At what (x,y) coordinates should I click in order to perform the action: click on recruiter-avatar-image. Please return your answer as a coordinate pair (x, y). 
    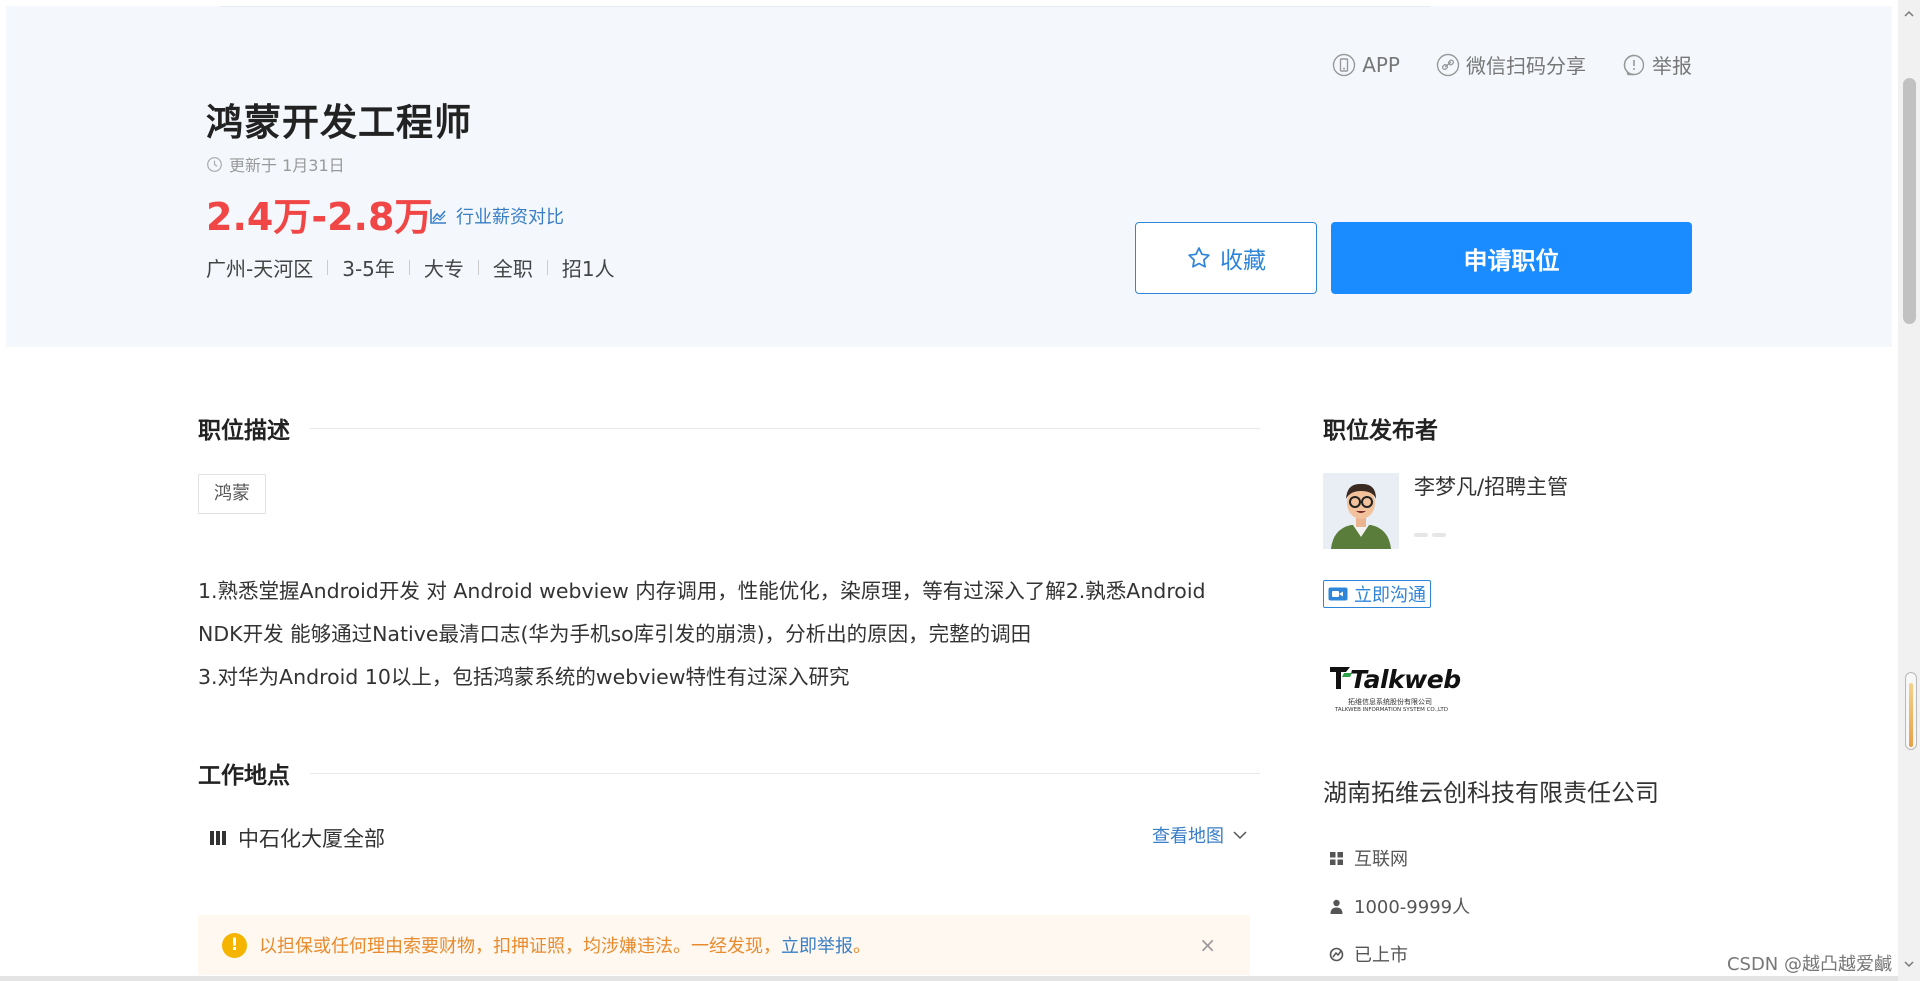
    Looking at the image, I should click on (1361, 511).